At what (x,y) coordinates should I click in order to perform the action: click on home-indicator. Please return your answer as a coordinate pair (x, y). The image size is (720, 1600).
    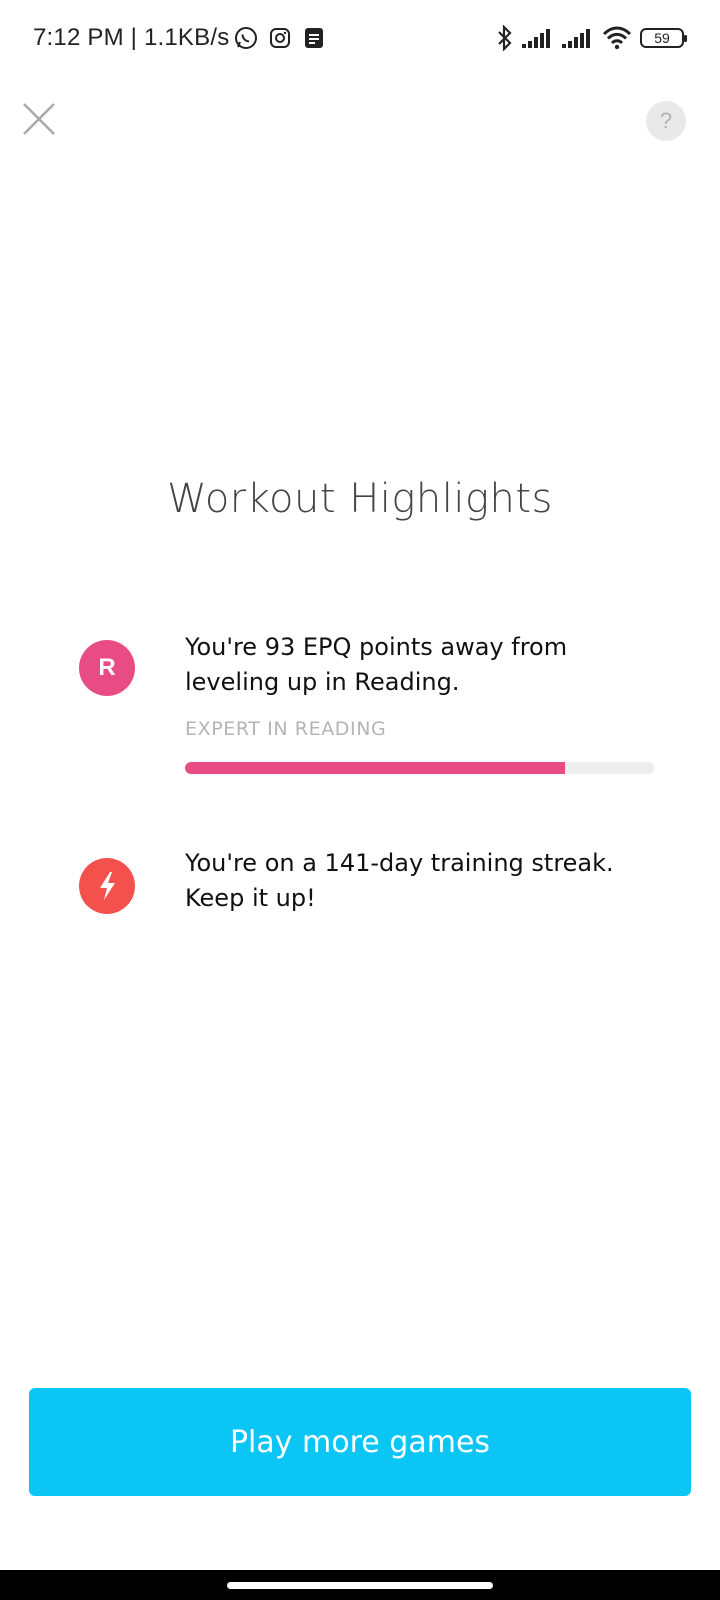
    Looking at the image, I should click on (360, 1585).